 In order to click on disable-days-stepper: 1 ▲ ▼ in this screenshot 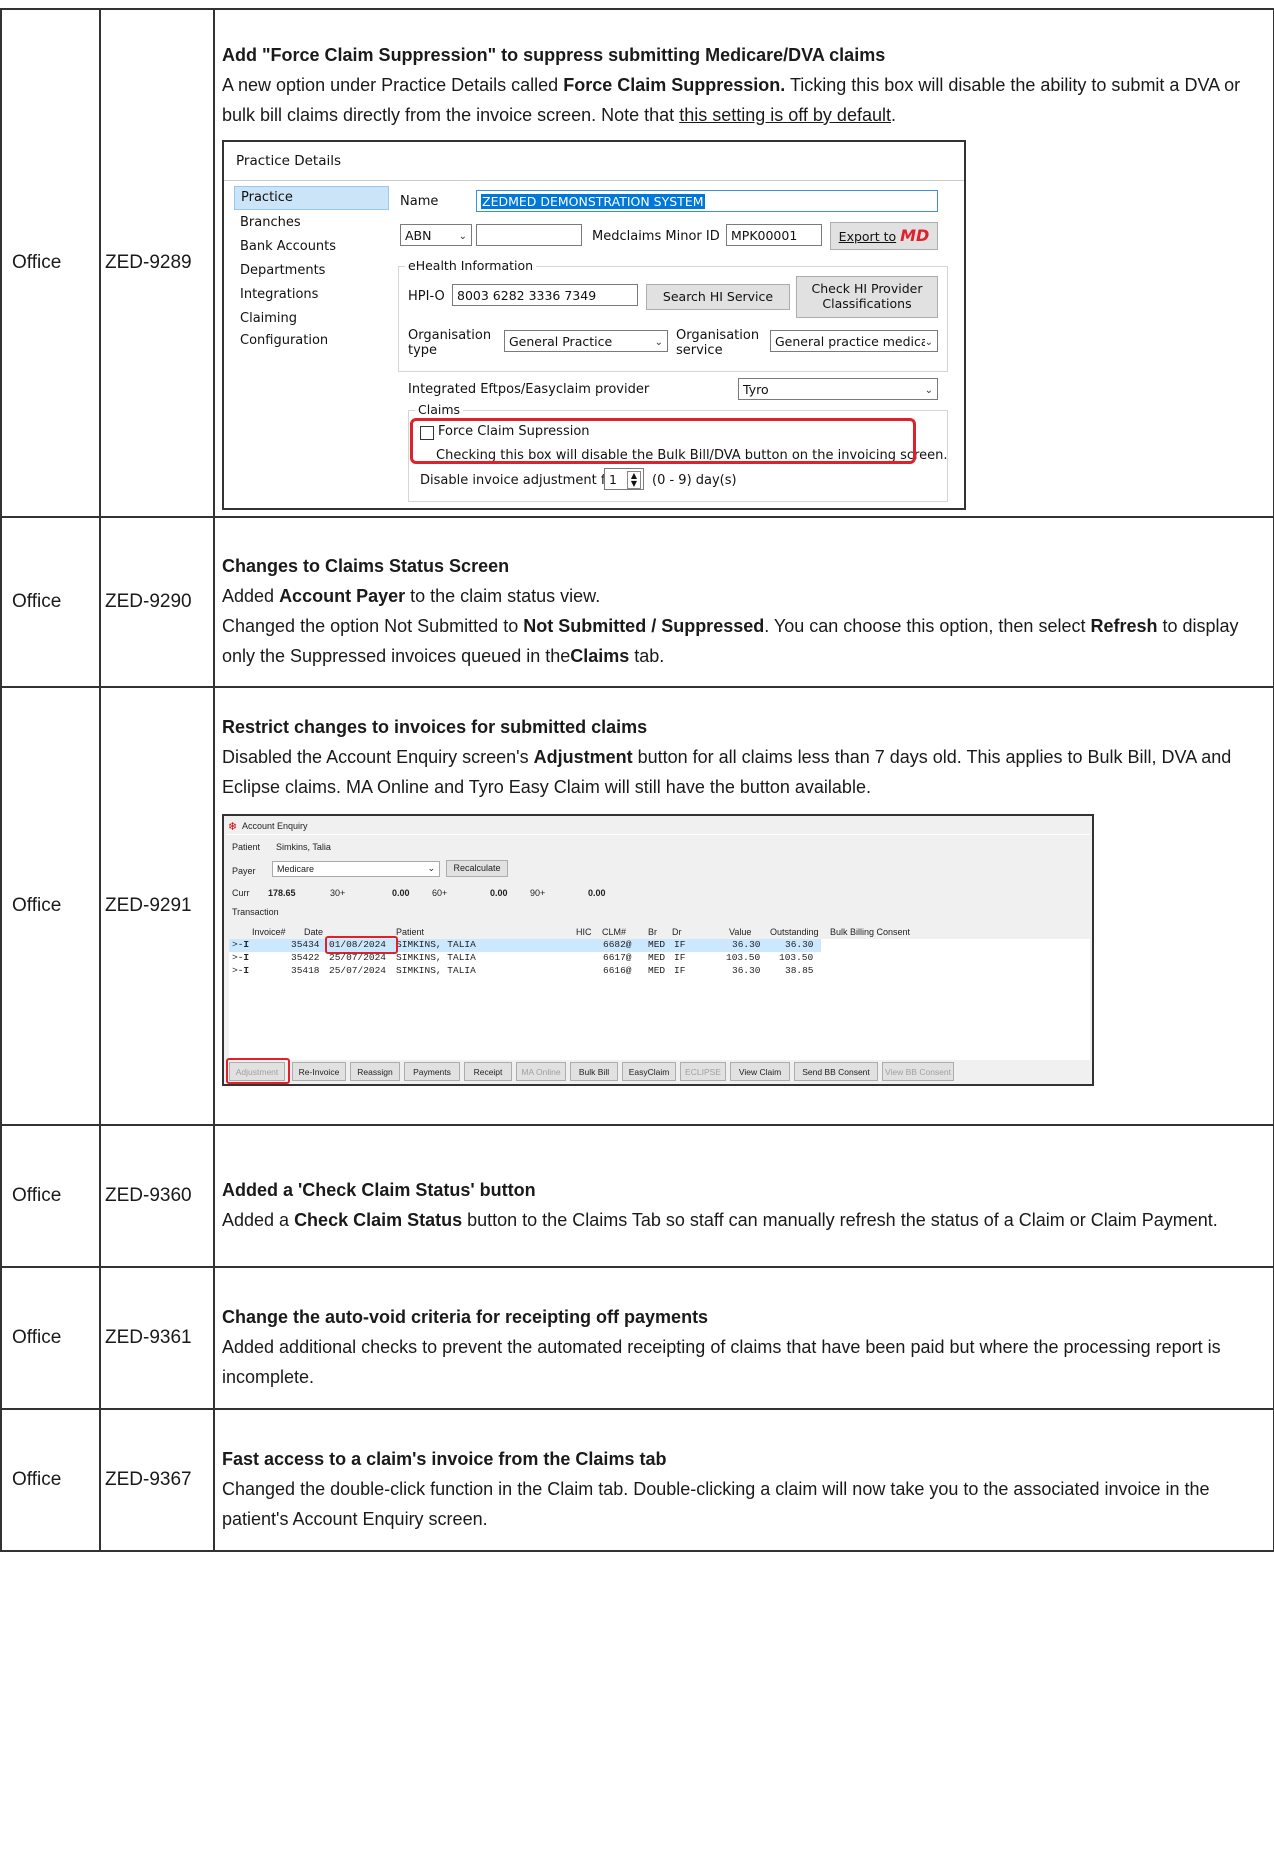, I will do `click(624, 479)`.